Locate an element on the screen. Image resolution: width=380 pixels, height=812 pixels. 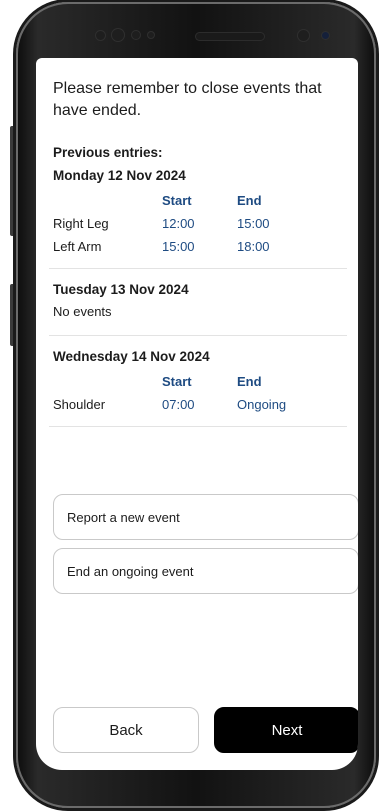
body-part: Left Arm is located at coordinates (77, 246).